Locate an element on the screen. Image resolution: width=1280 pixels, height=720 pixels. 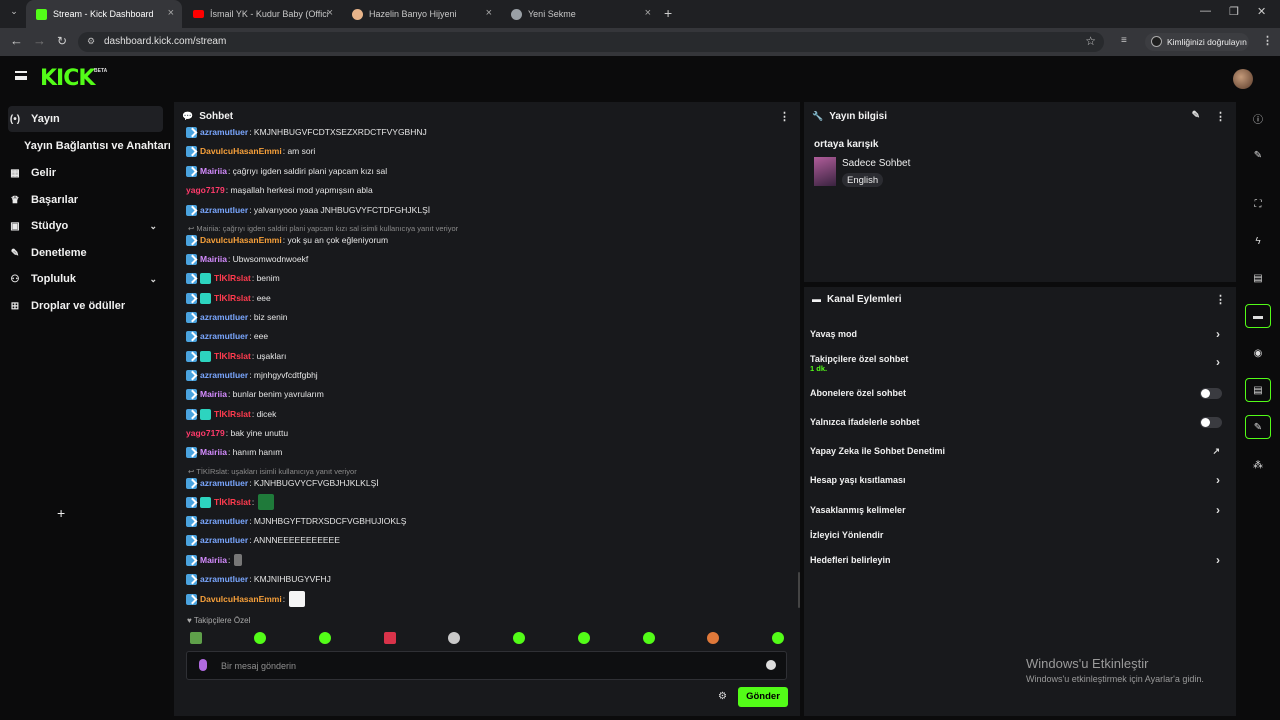
chat-scrollbar is located at coordinates (799, 590).